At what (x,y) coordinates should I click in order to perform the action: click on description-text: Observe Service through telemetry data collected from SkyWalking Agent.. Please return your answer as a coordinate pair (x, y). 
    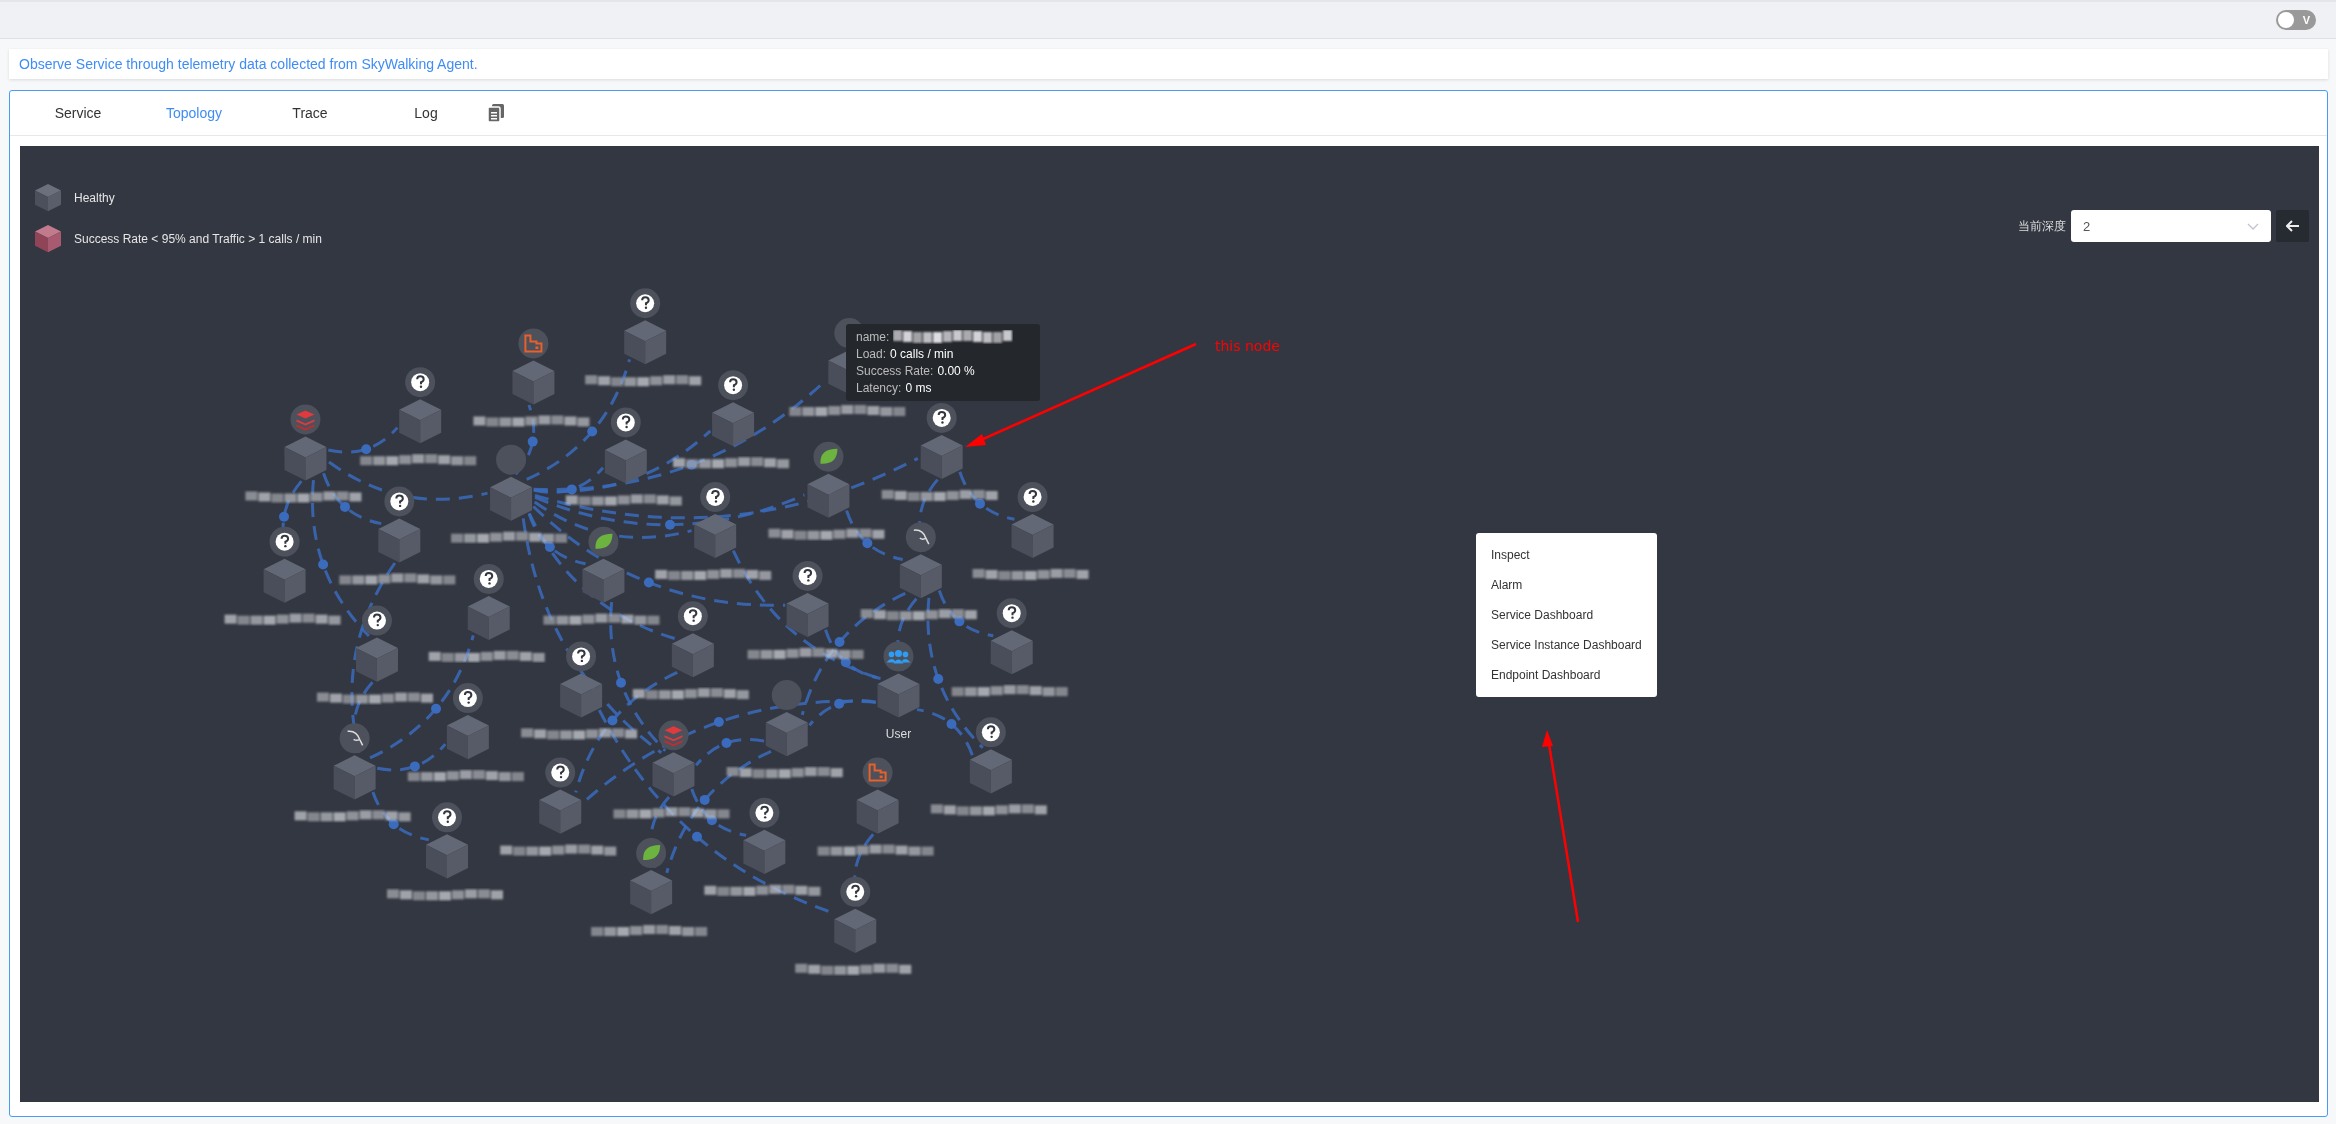
    Looking at the image, I should click on (248, 64).